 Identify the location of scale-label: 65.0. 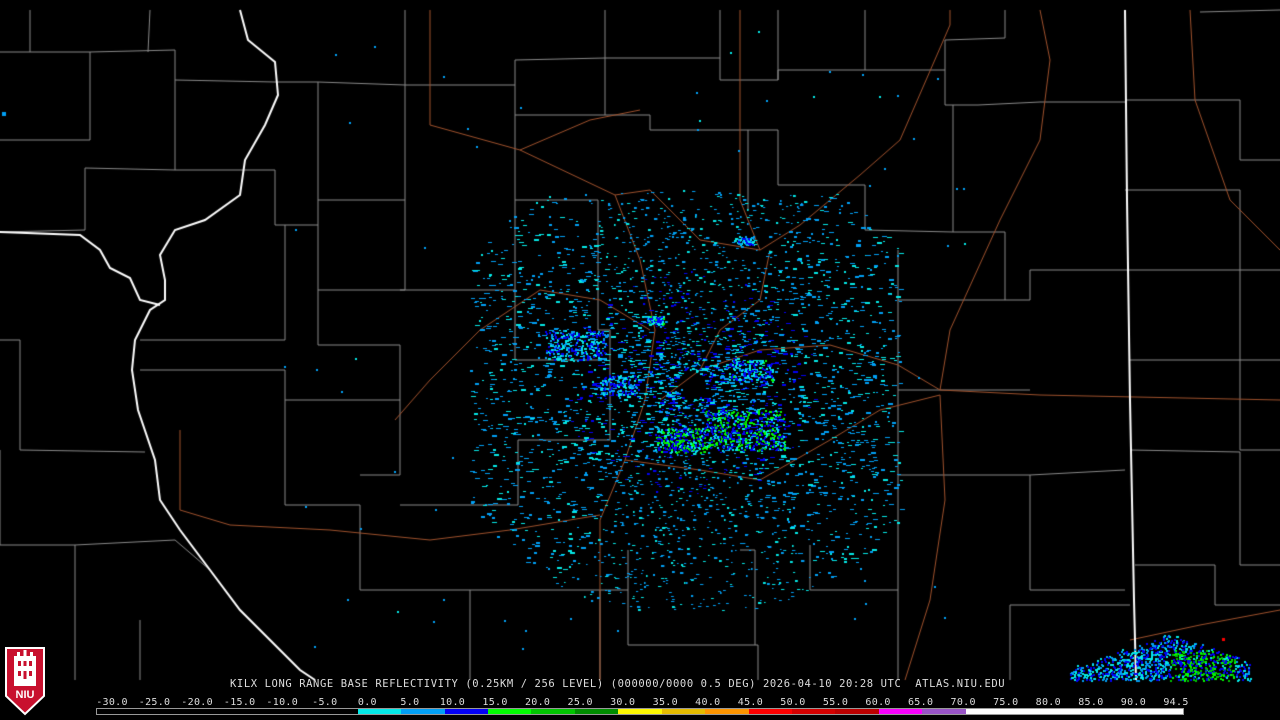
(920, 702).